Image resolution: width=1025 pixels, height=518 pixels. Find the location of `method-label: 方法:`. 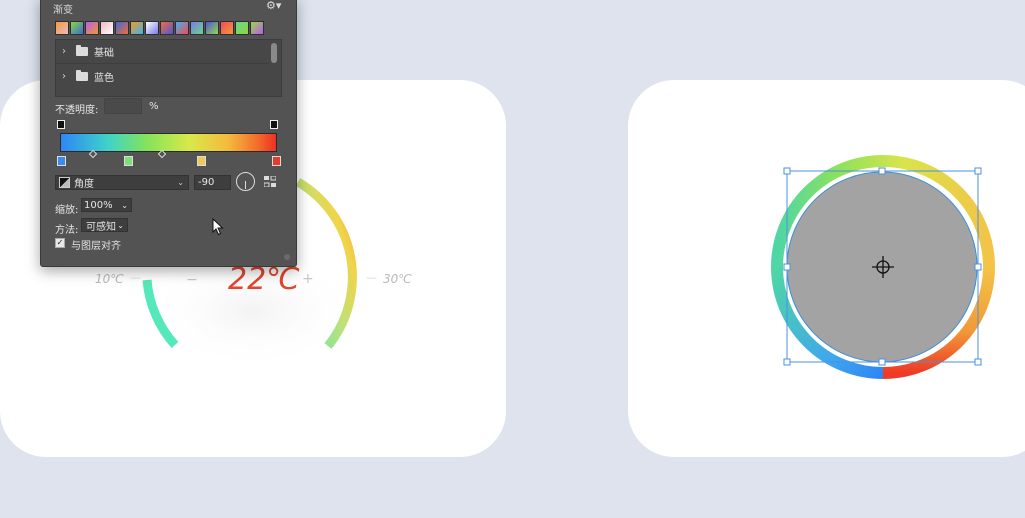

method-label: 方法: is located at coordinates (67, 230).